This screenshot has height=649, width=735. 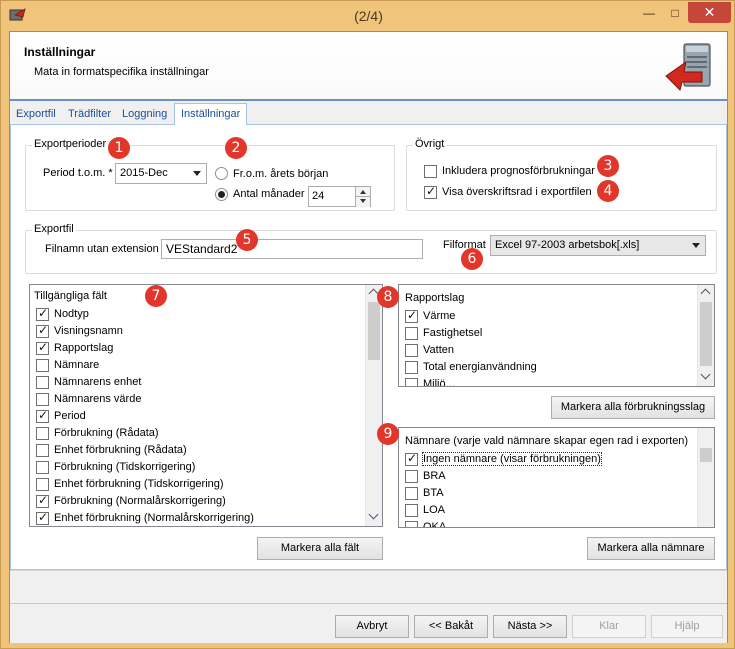 I want to click on item-label: Nämnarens enhet, so click(x=98, y=382).